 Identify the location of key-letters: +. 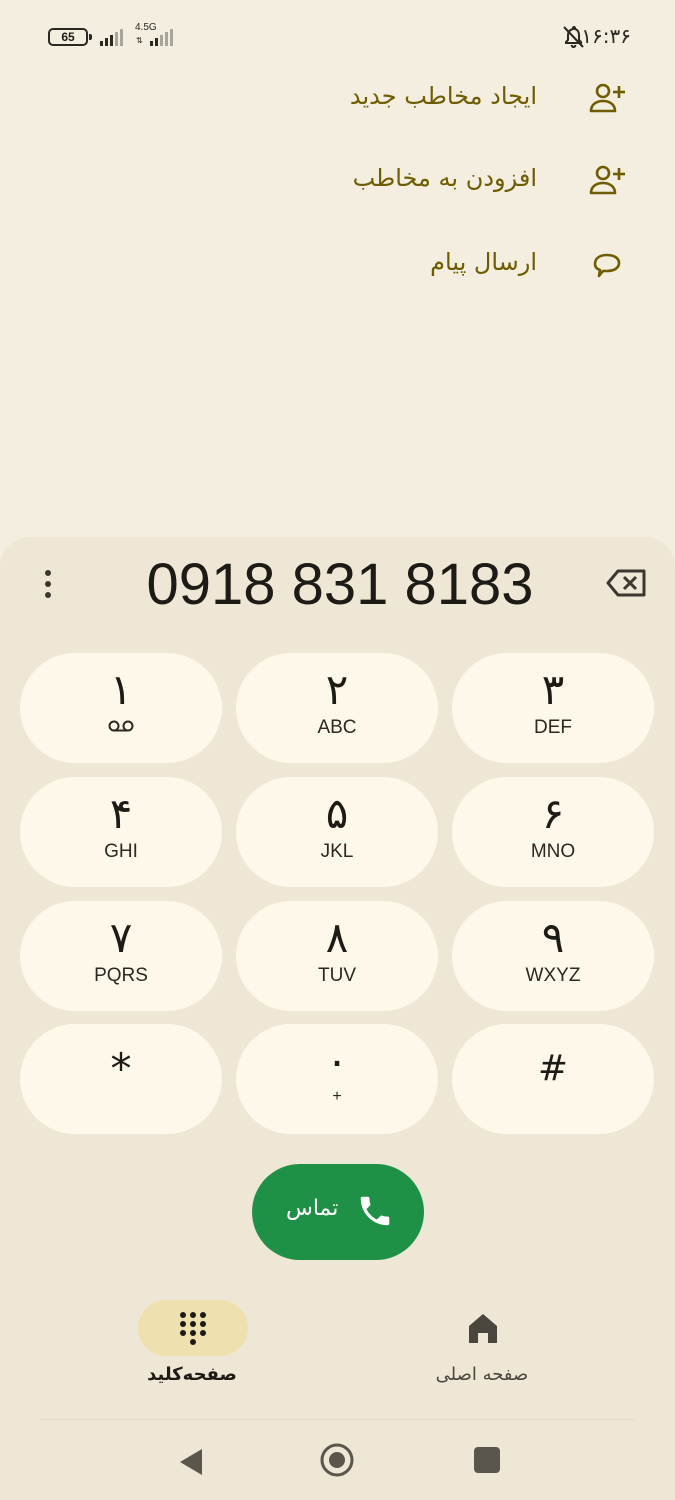
(337, 1096).